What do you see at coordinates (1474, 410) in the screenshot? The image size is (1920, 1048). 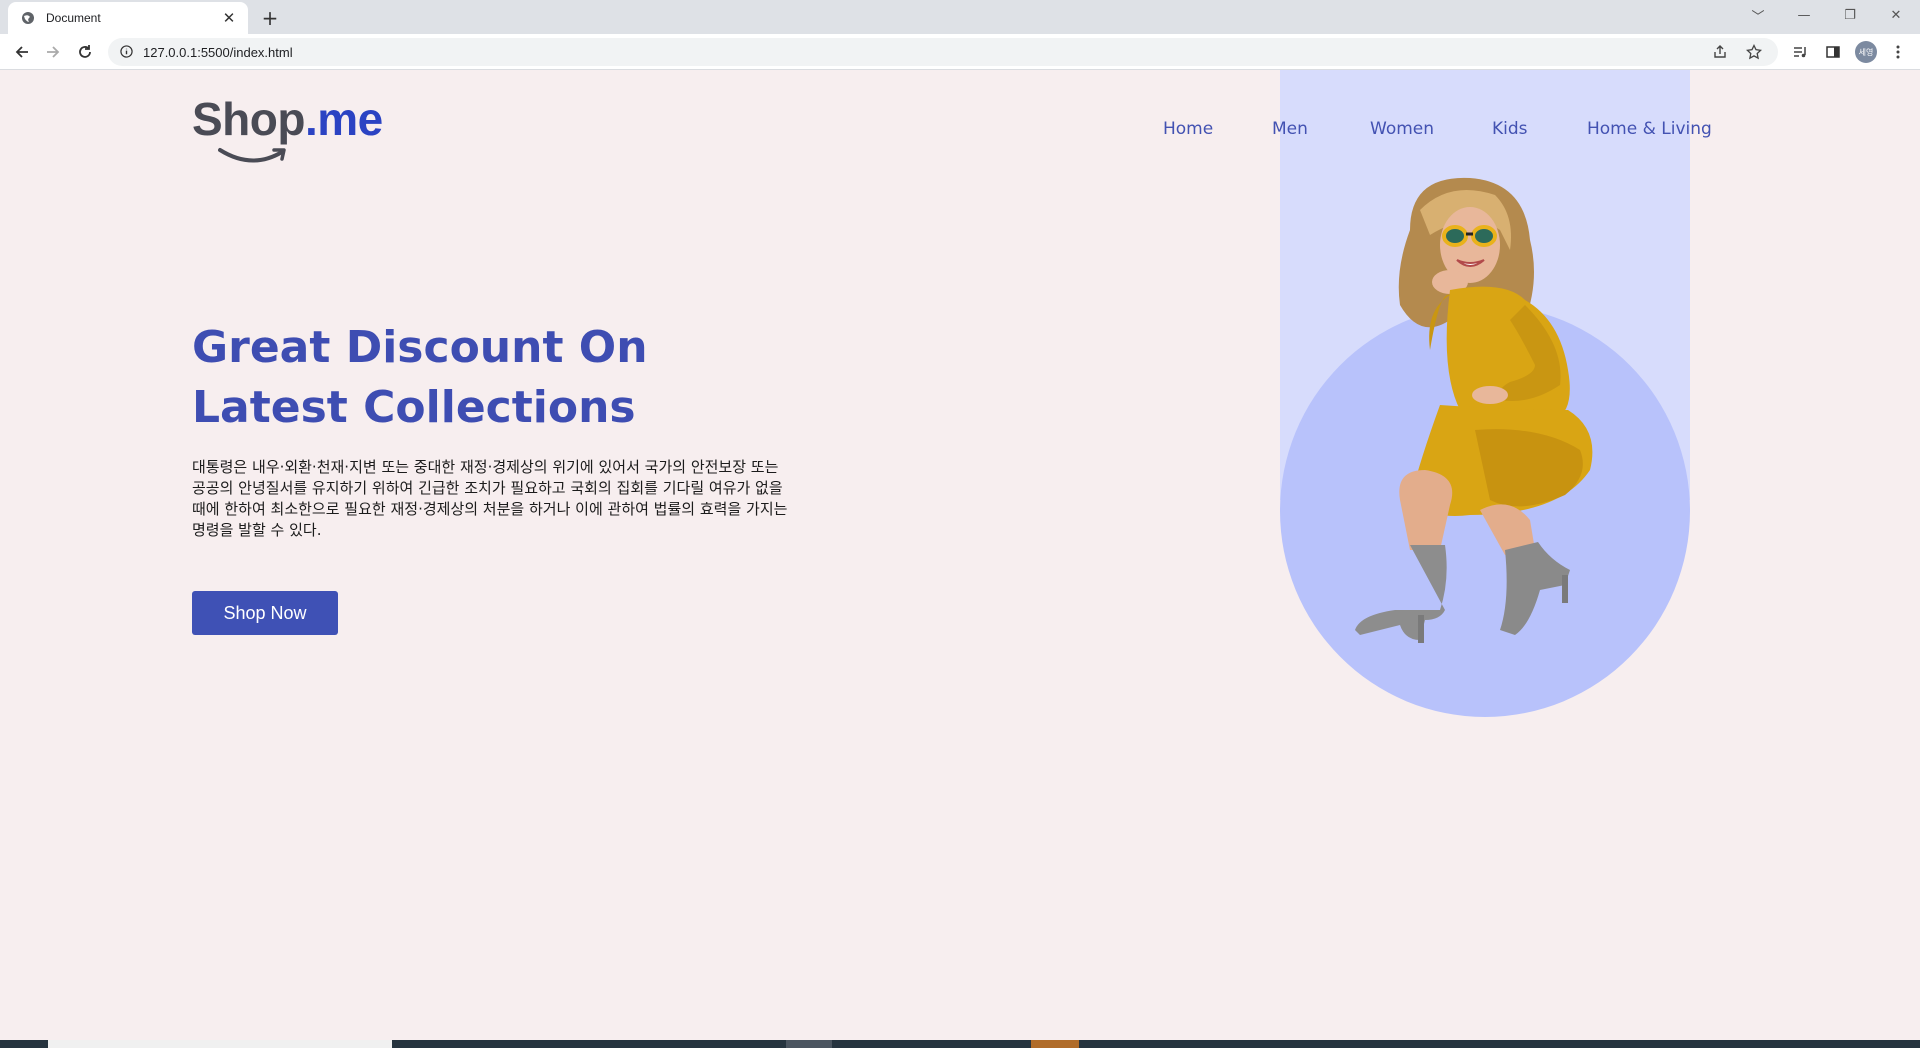 I see `fashion-model-image` at bounding box center [1474, 410].